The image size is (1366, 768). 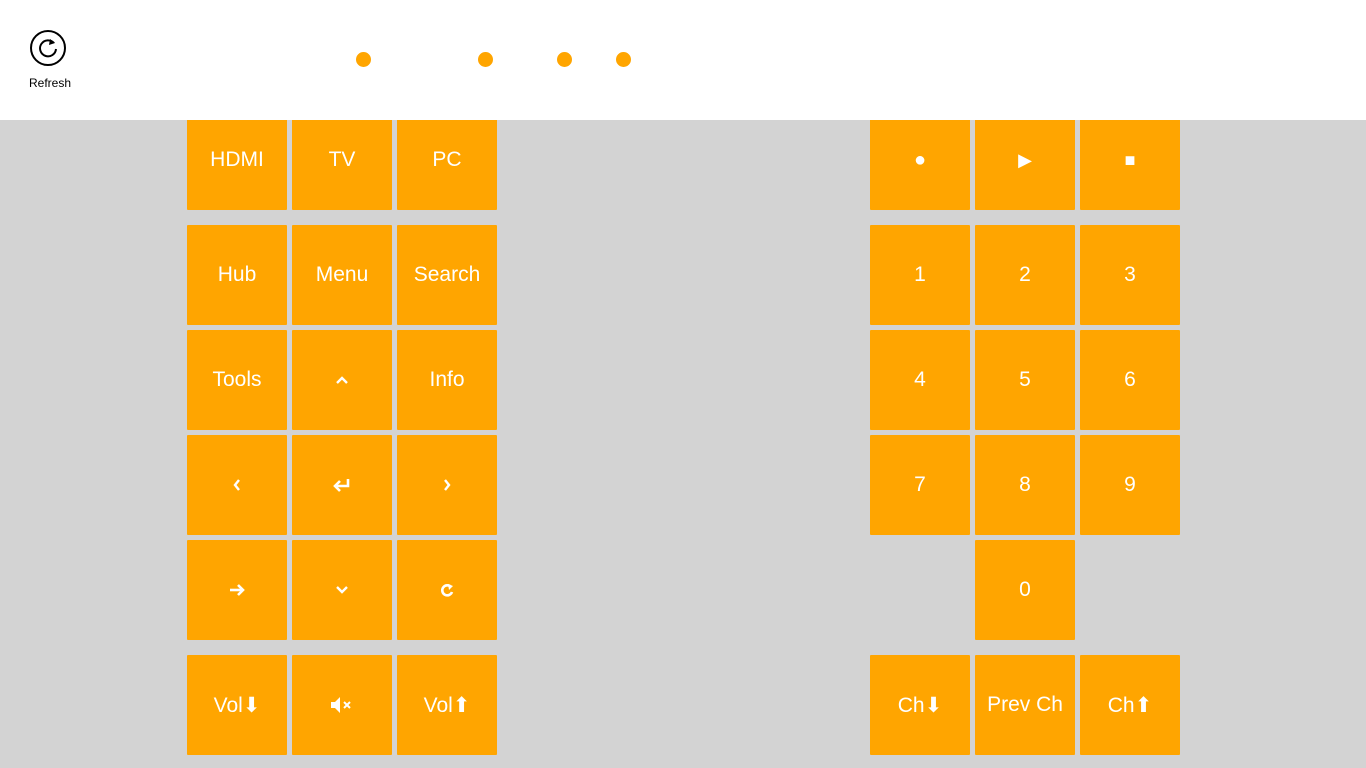 I want to click on key-5-button: 5, so click(x=1025, y=380).